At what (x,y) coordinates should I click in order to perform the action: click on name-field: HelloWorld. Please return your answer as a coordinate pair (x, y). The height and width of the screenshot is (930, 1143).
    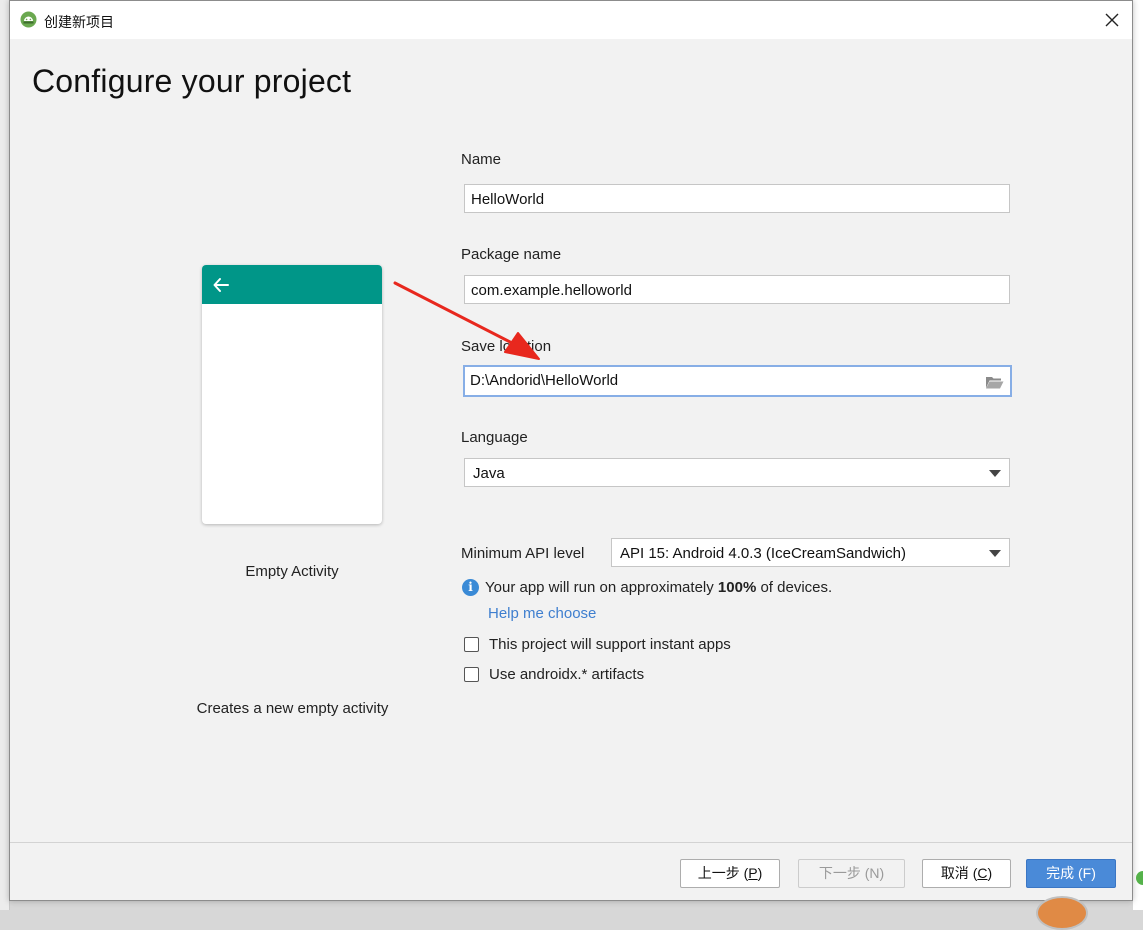
    Looking at the image, I should click on (737, 198).